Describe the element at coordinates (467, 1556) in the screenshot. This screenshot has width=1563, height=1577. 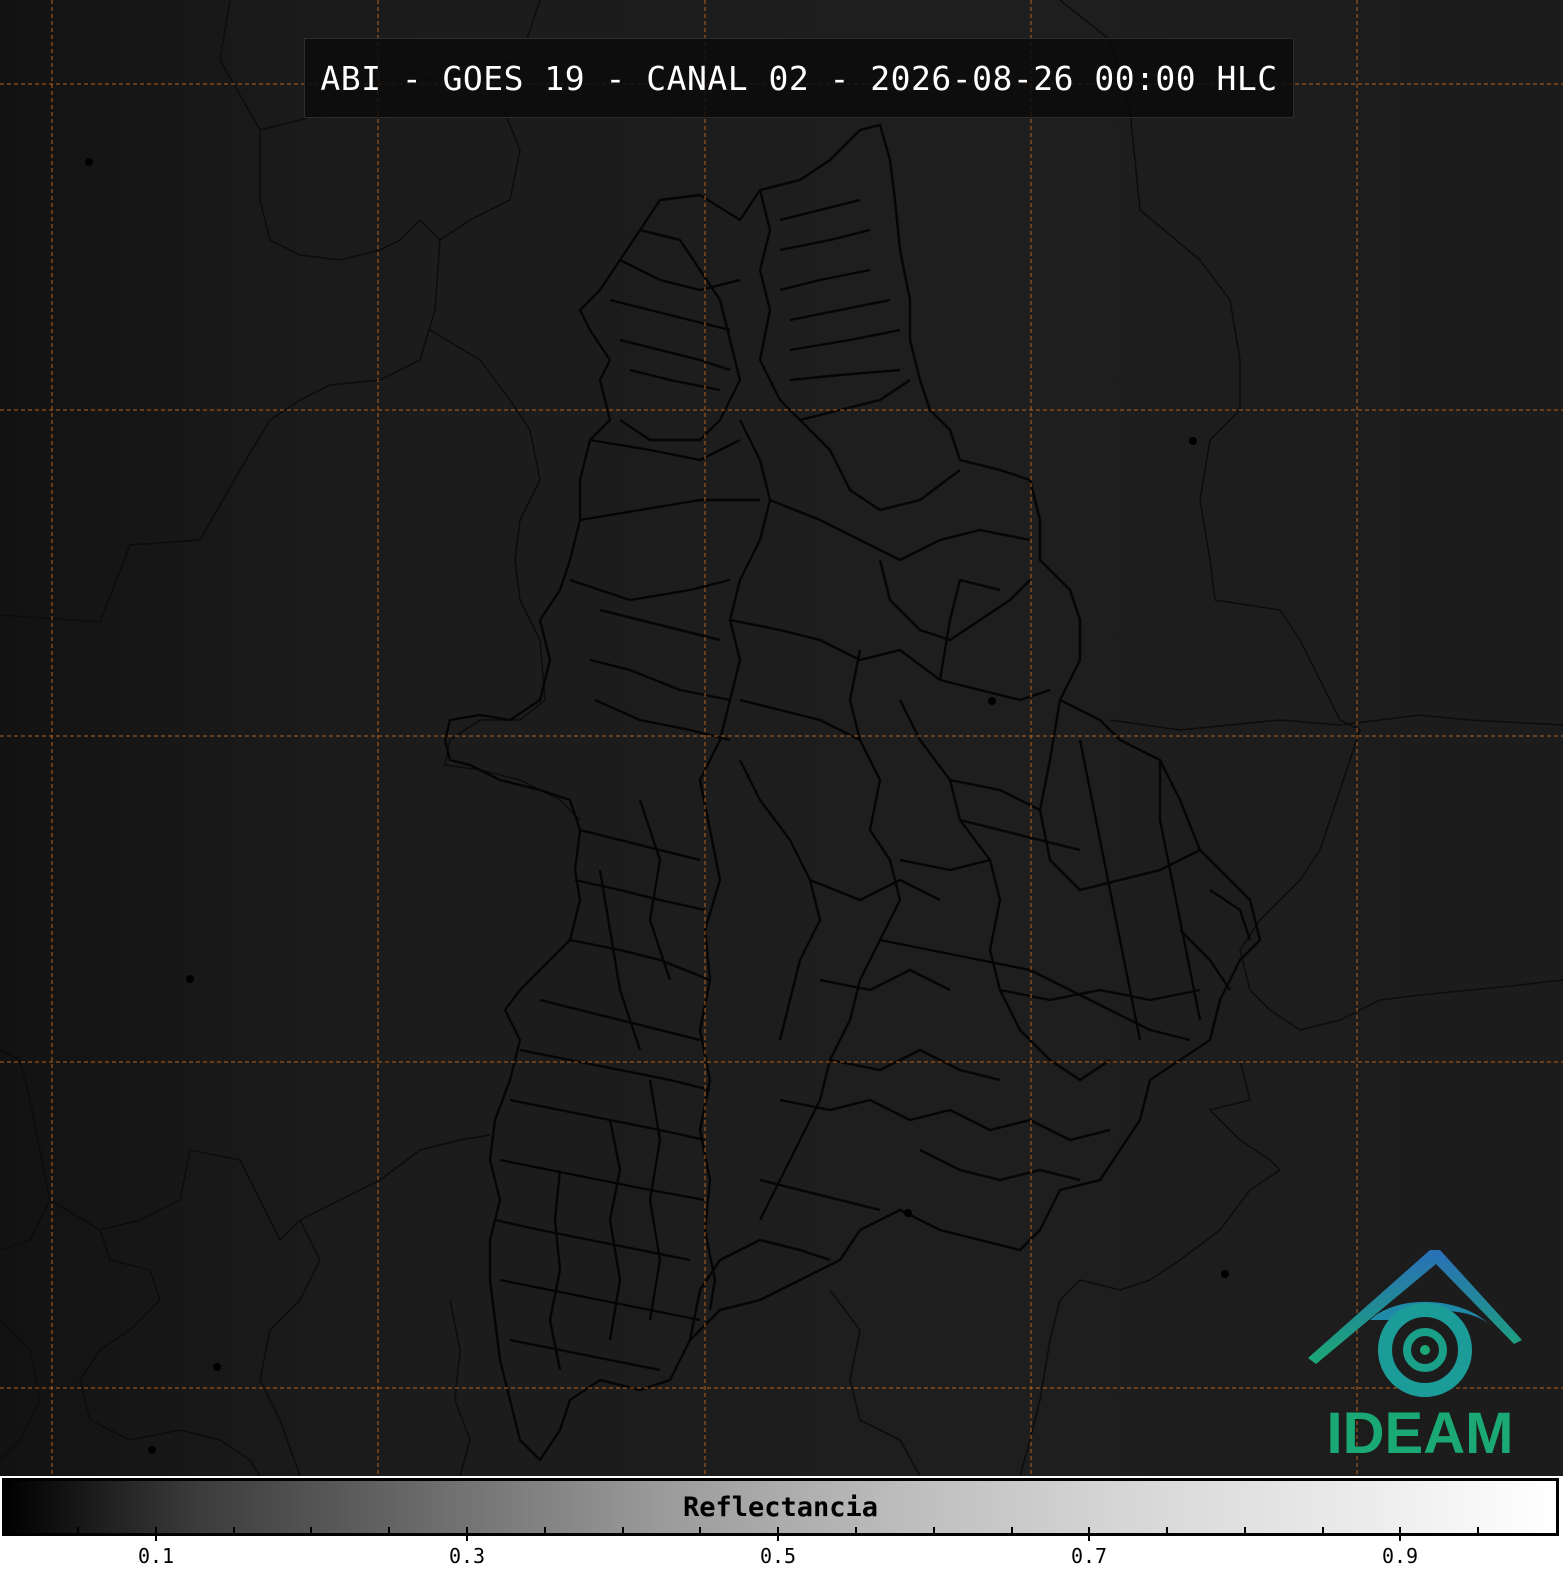
I see `colorbar-tick-label: 0.3` at that location.